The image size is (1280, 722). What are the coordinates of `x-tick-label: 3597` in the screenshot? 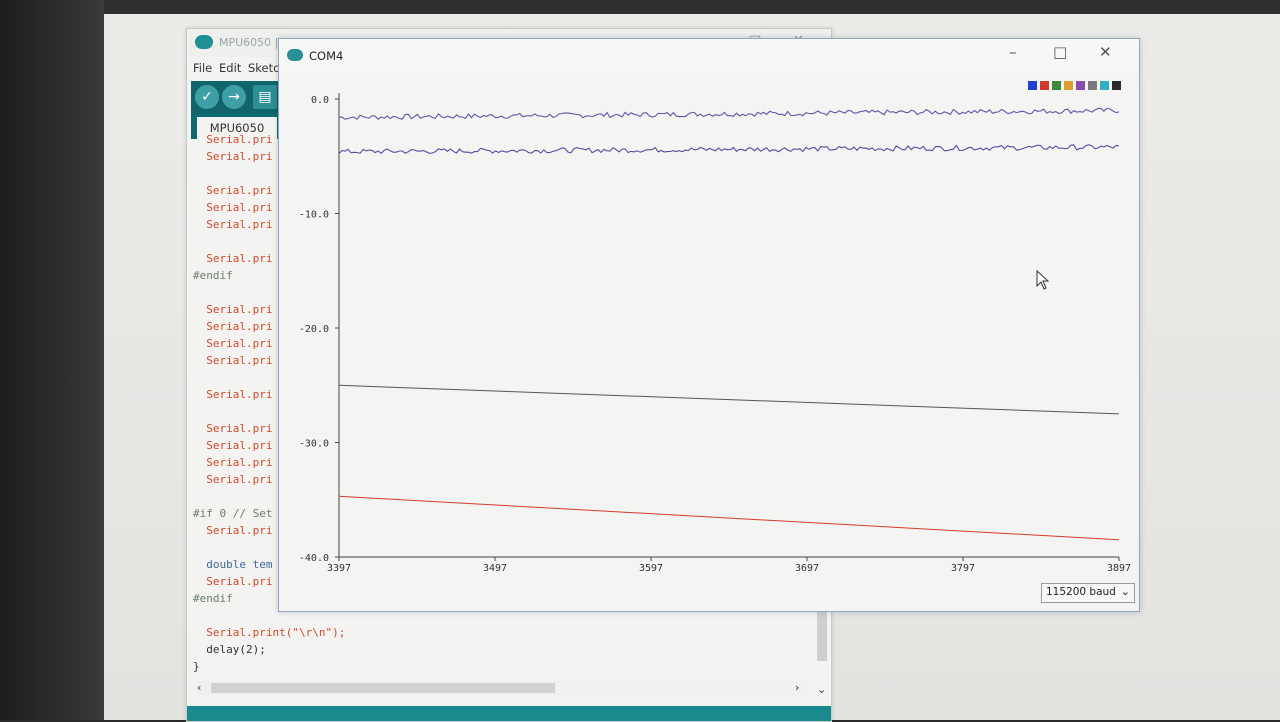 It's located at (651, 568).